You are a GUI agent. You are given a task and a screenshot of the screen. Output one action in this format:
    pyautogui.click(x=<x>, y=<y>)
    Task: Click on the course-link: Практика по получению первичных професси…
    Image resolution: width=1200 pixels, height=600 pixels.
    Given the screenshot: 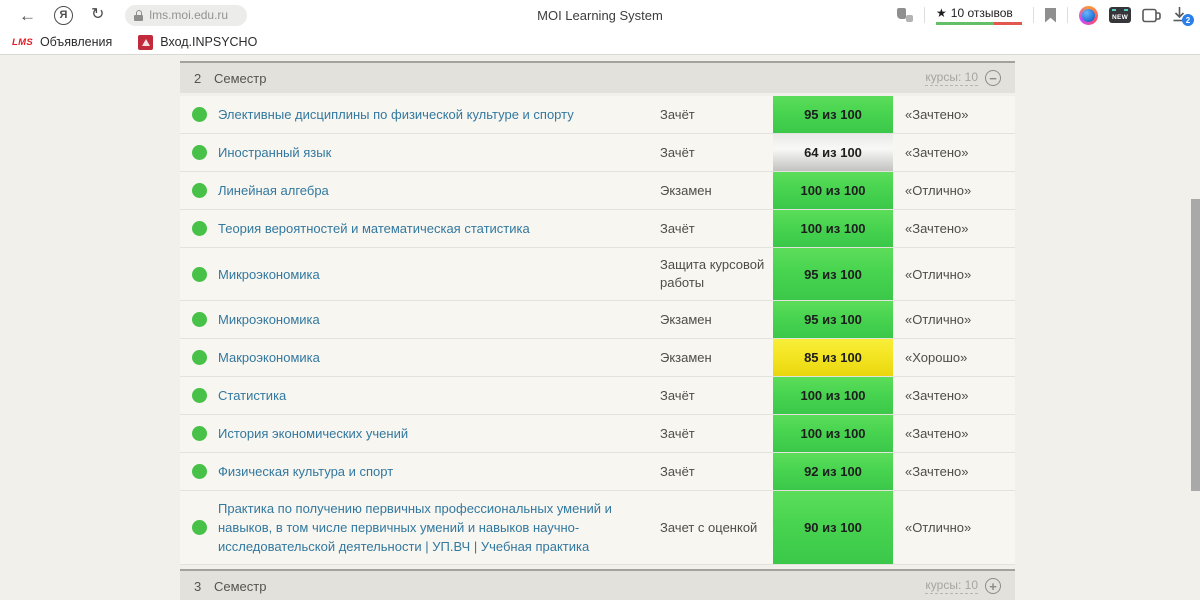 What is the action you would take?
    pyautogui.click(x=439, y=527)
    